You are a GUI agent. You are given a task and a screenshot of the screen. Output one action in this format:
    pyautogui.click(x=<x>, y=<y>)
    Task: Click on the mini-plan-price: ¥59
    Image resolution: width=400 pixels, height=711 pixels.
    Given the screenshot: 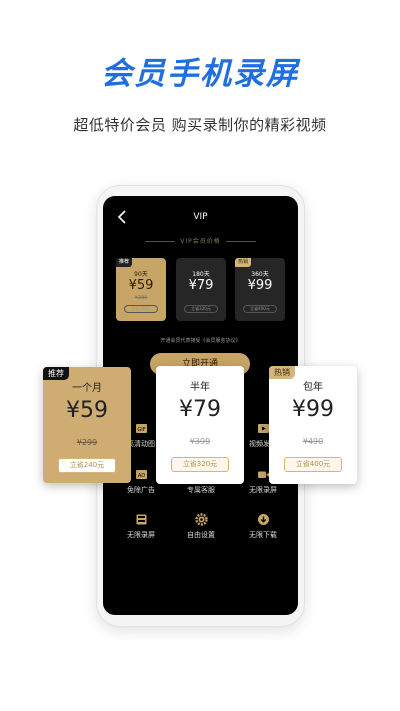 What is the action you would take?
    pyautogui.click(x=141, y=285)
    